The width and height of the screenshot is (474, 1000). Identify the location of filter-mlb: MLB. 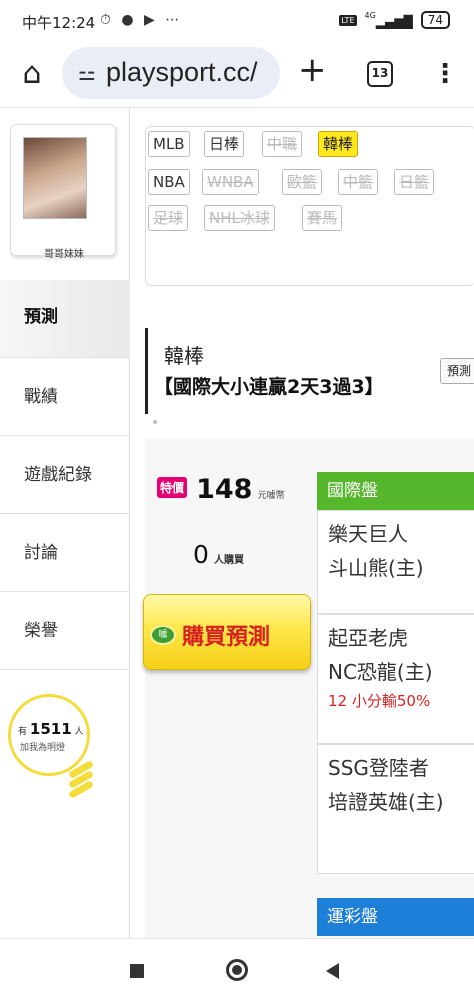
(169, 144).